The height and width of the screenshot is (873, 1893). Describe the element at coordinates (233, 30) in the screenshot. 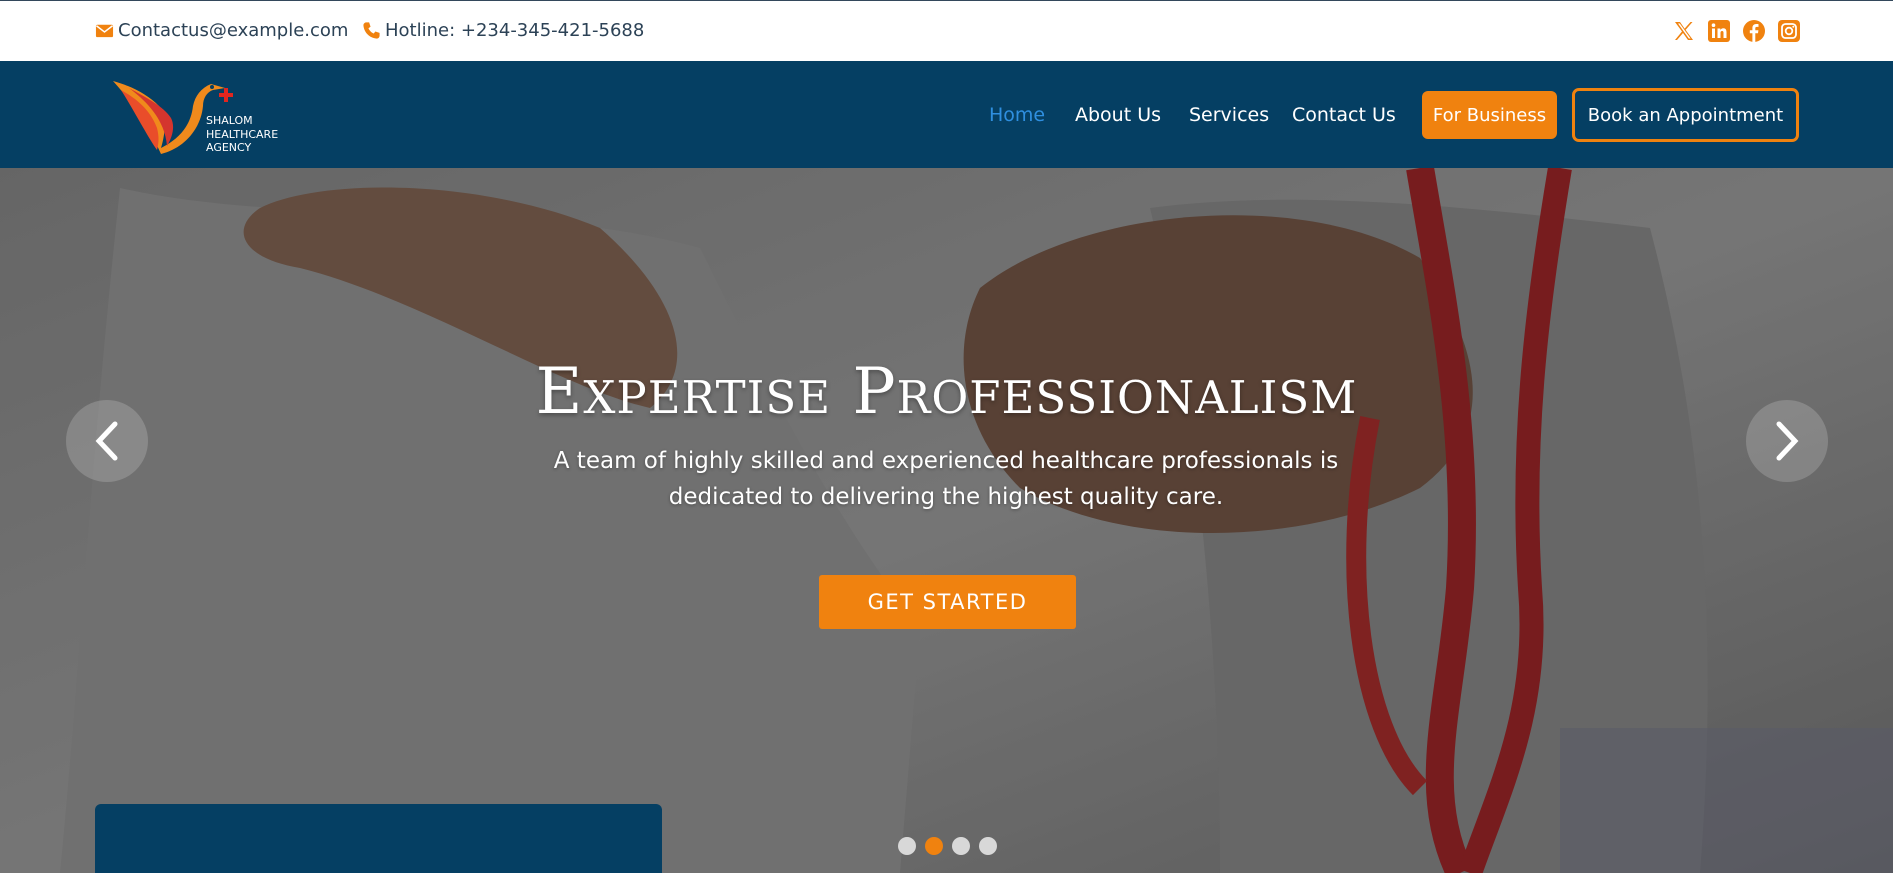

I see `email-text: Contactus@example.com` at that location.